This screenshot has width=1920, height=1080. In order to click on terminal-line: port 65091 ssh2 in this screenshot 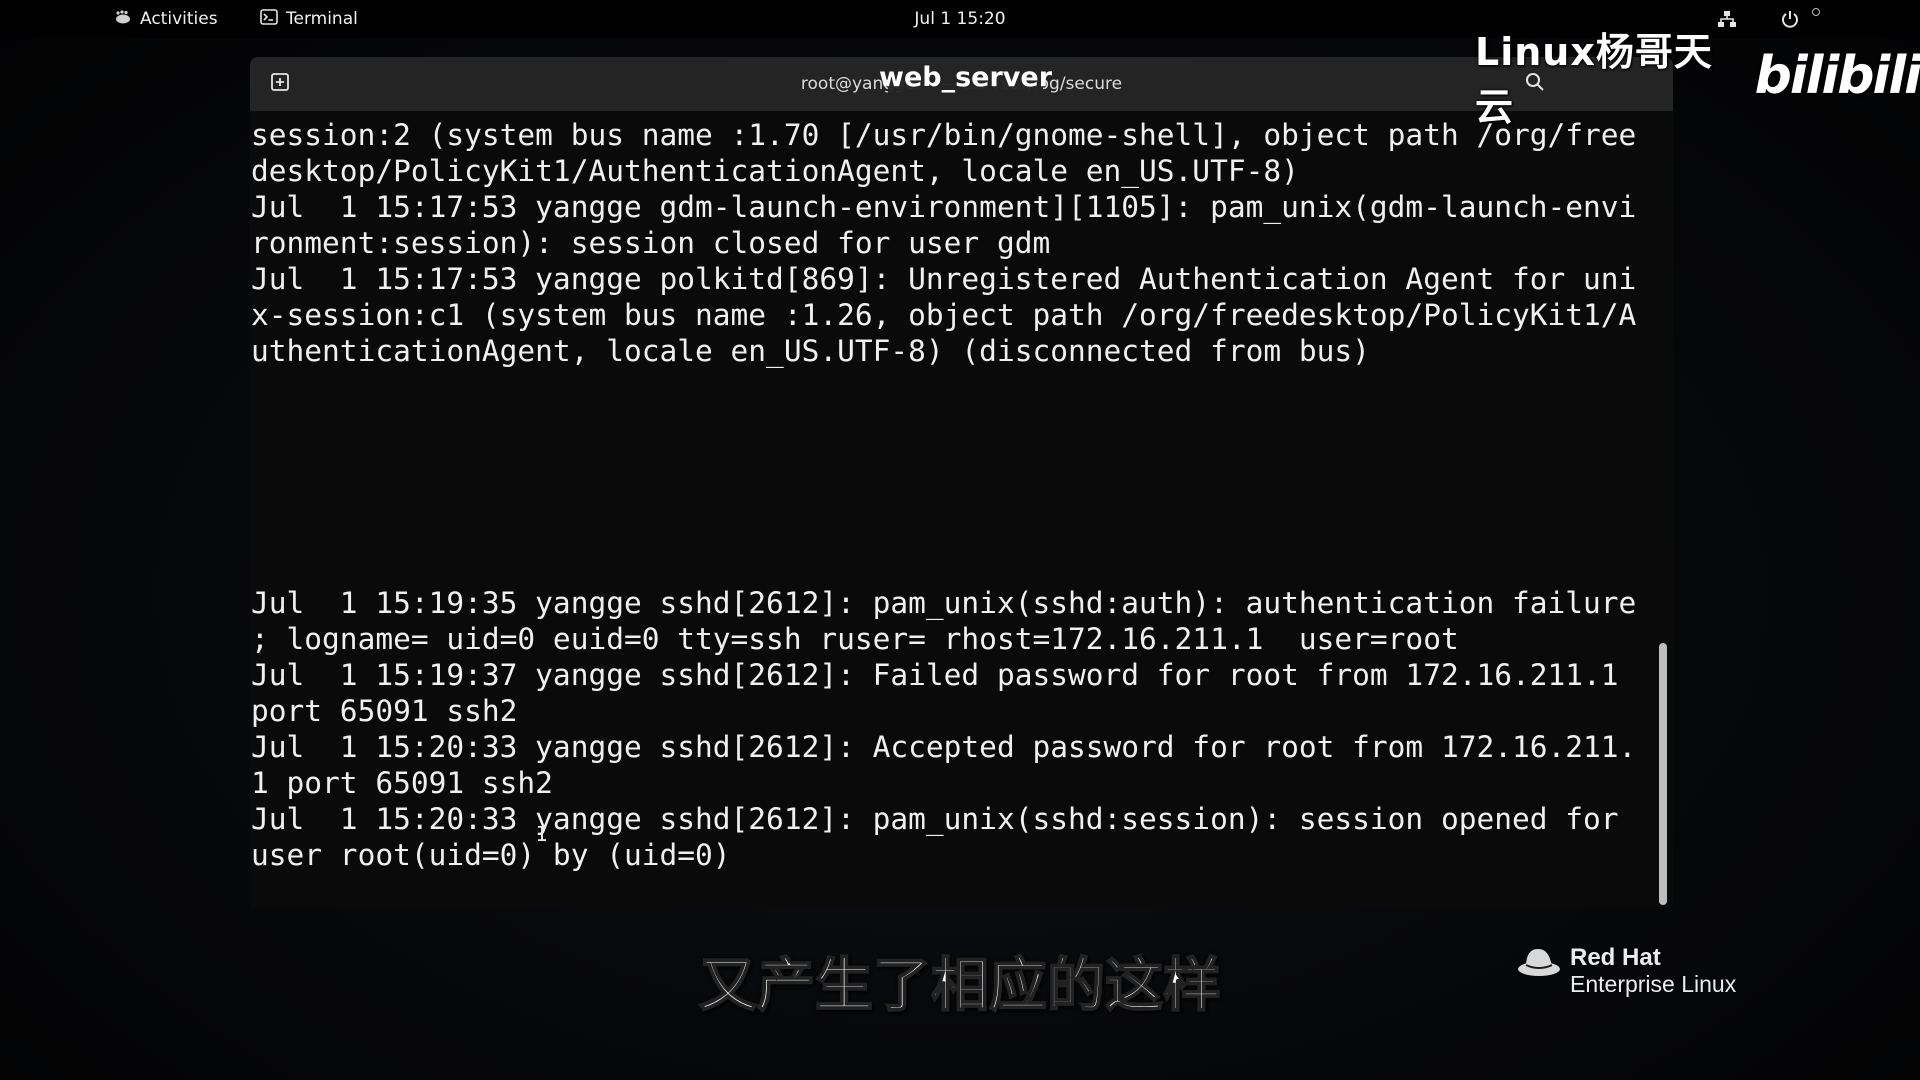, I will do `click(384, 711)`.